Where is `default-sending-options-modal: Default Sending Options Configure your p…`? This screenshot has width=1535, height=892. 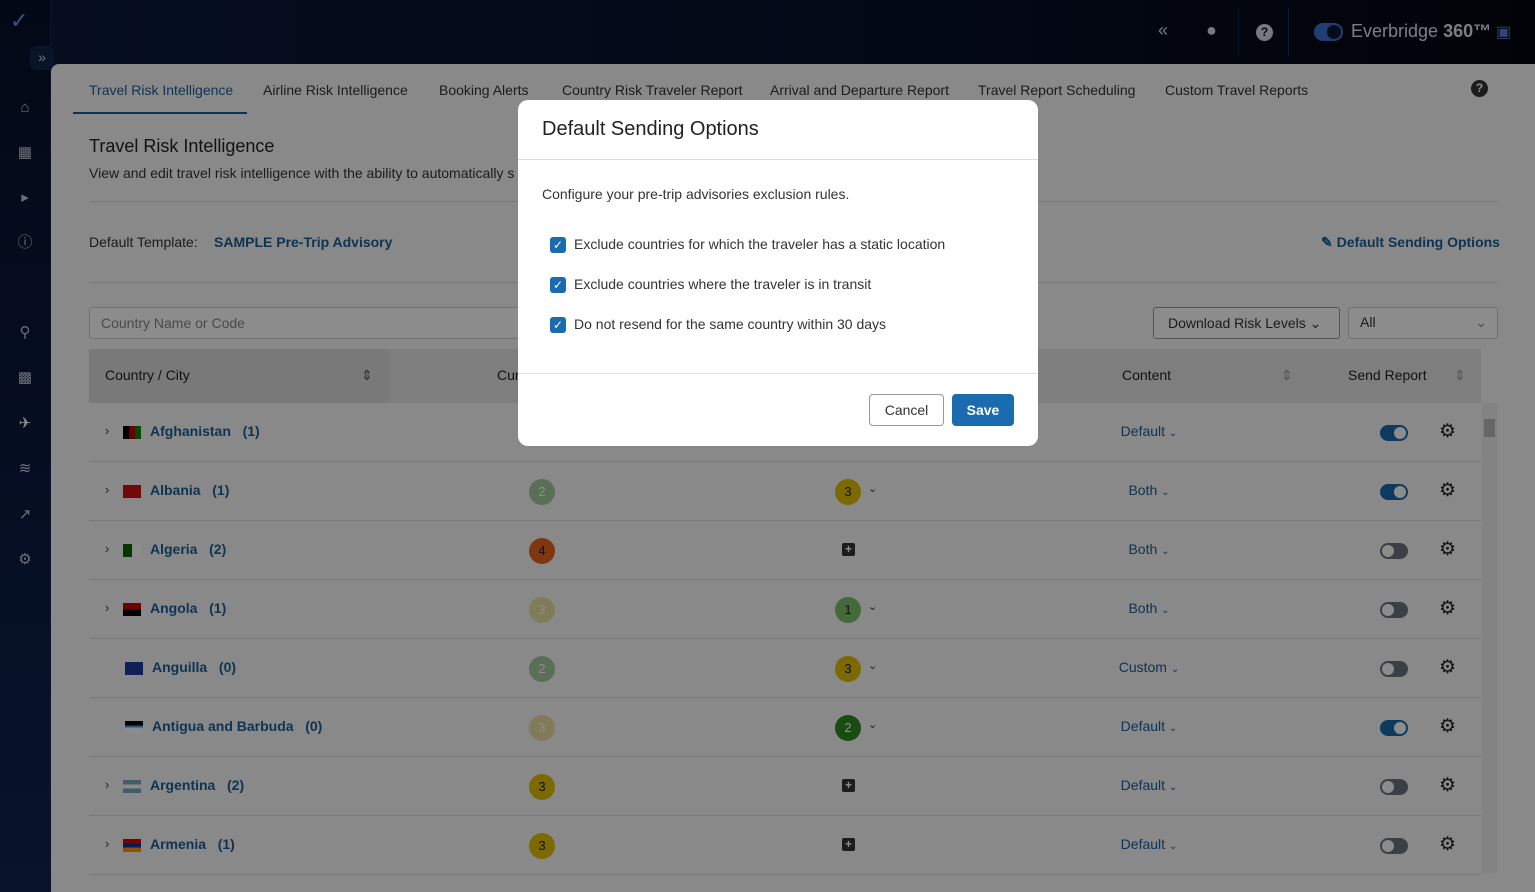
default-sending-options-modal: Default Sending Options Configure your p… is located at coordinates (778, 273).